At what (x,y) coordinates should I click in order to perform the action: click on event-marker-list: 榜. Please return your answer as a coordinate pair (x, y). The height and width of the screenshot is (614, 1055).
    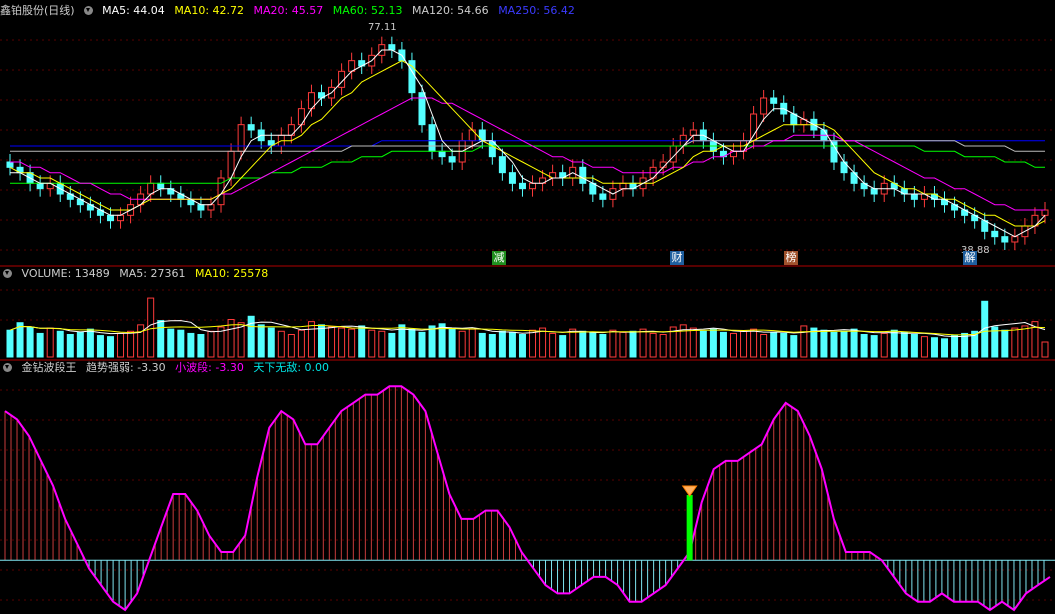
    Looking at the image, I should click on (791, 258).